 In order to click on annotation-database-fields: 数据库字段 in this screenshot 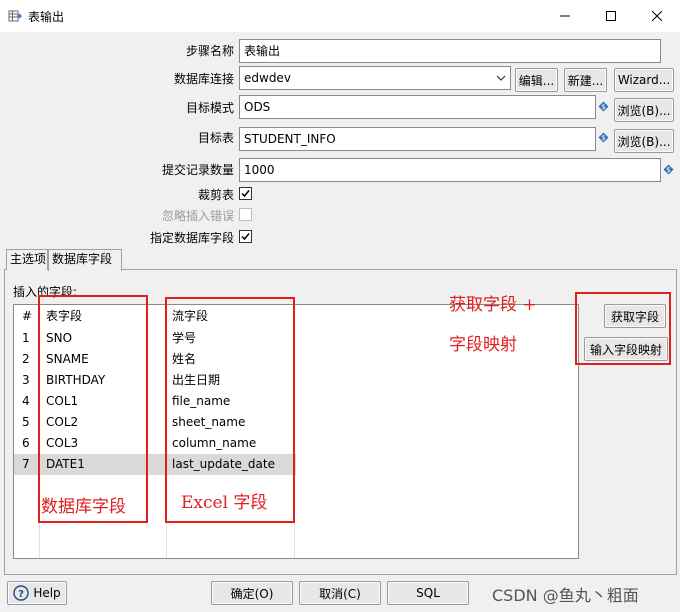, I will do `click(83, 507)`.